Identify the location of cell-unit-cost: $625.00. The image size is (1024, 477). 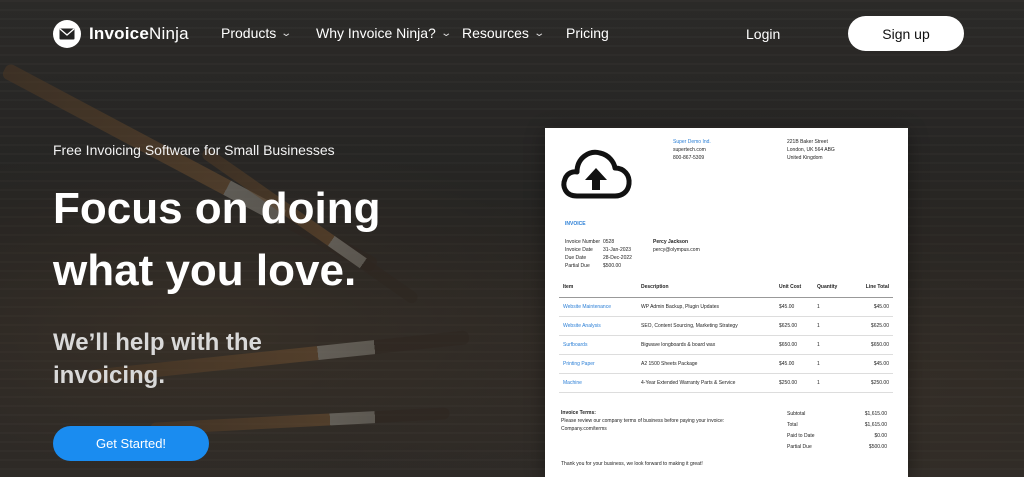
(794, 326).